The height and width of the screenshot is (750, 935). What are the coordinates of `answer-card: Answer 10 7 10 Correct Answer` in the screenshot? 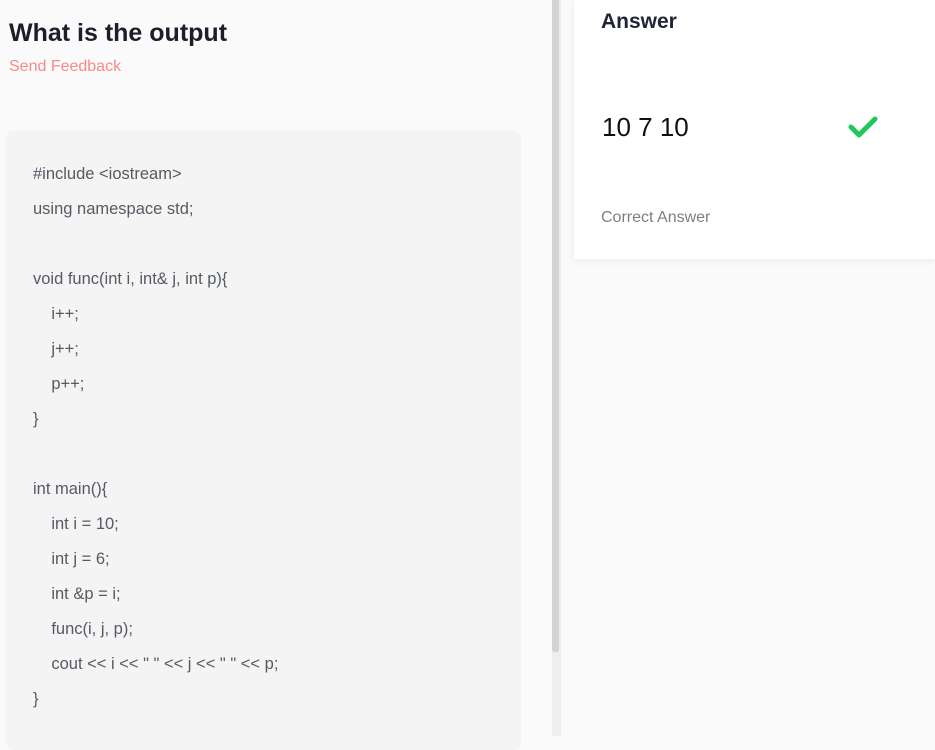 It's located at (754, 129).